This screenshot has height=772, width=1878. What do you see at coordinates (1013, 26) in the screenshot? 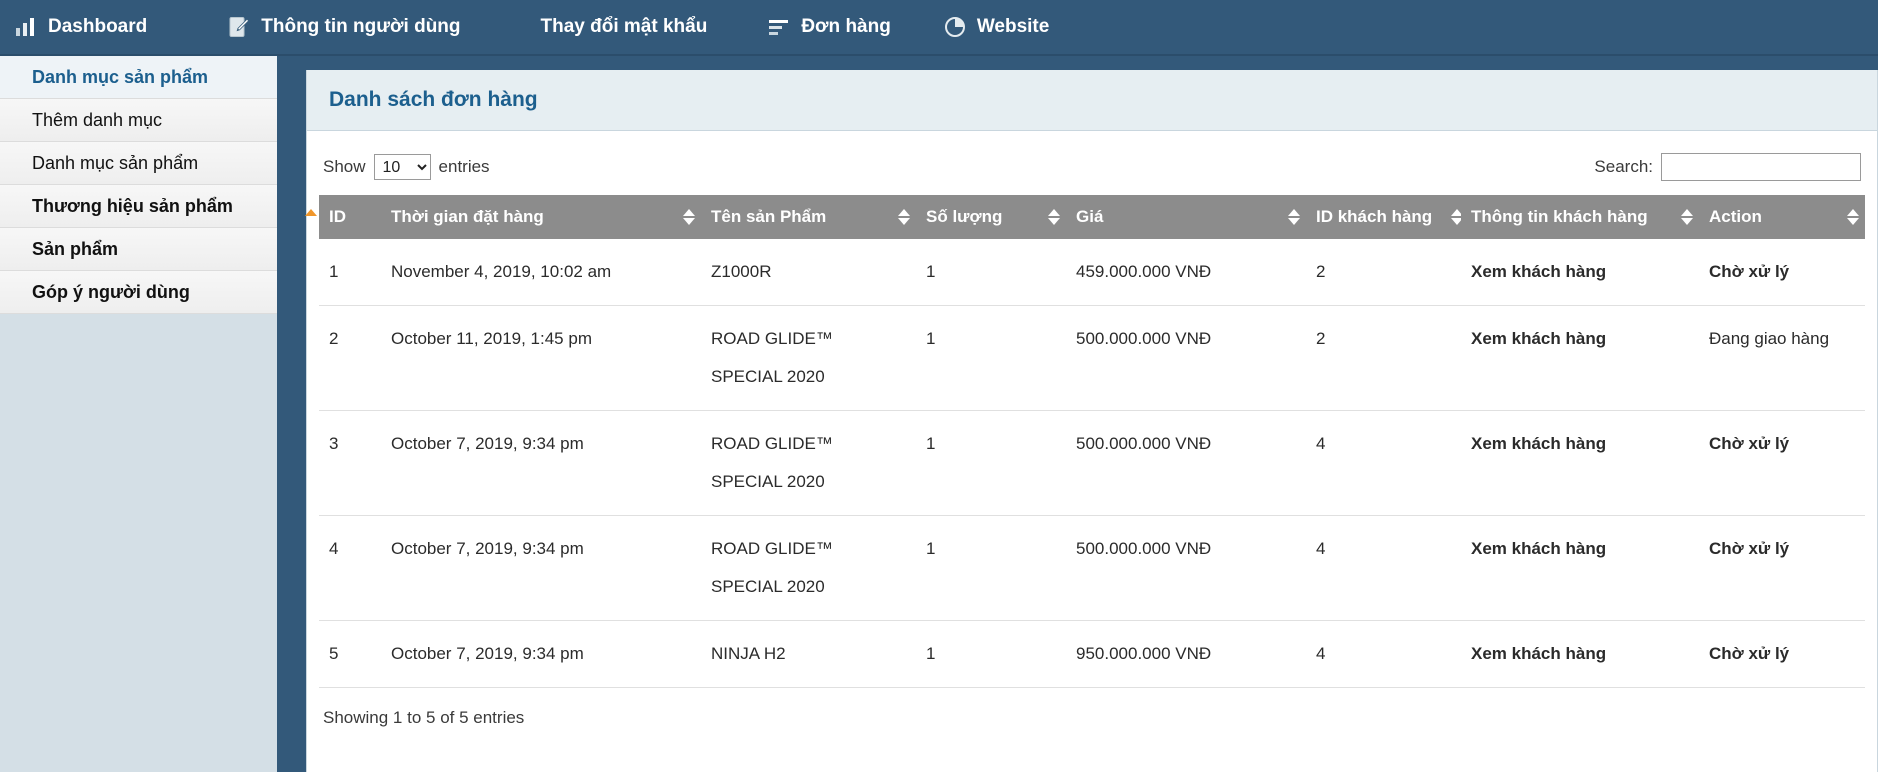
I see `nav-website-label: Website` at bounding box center [1013, 26].